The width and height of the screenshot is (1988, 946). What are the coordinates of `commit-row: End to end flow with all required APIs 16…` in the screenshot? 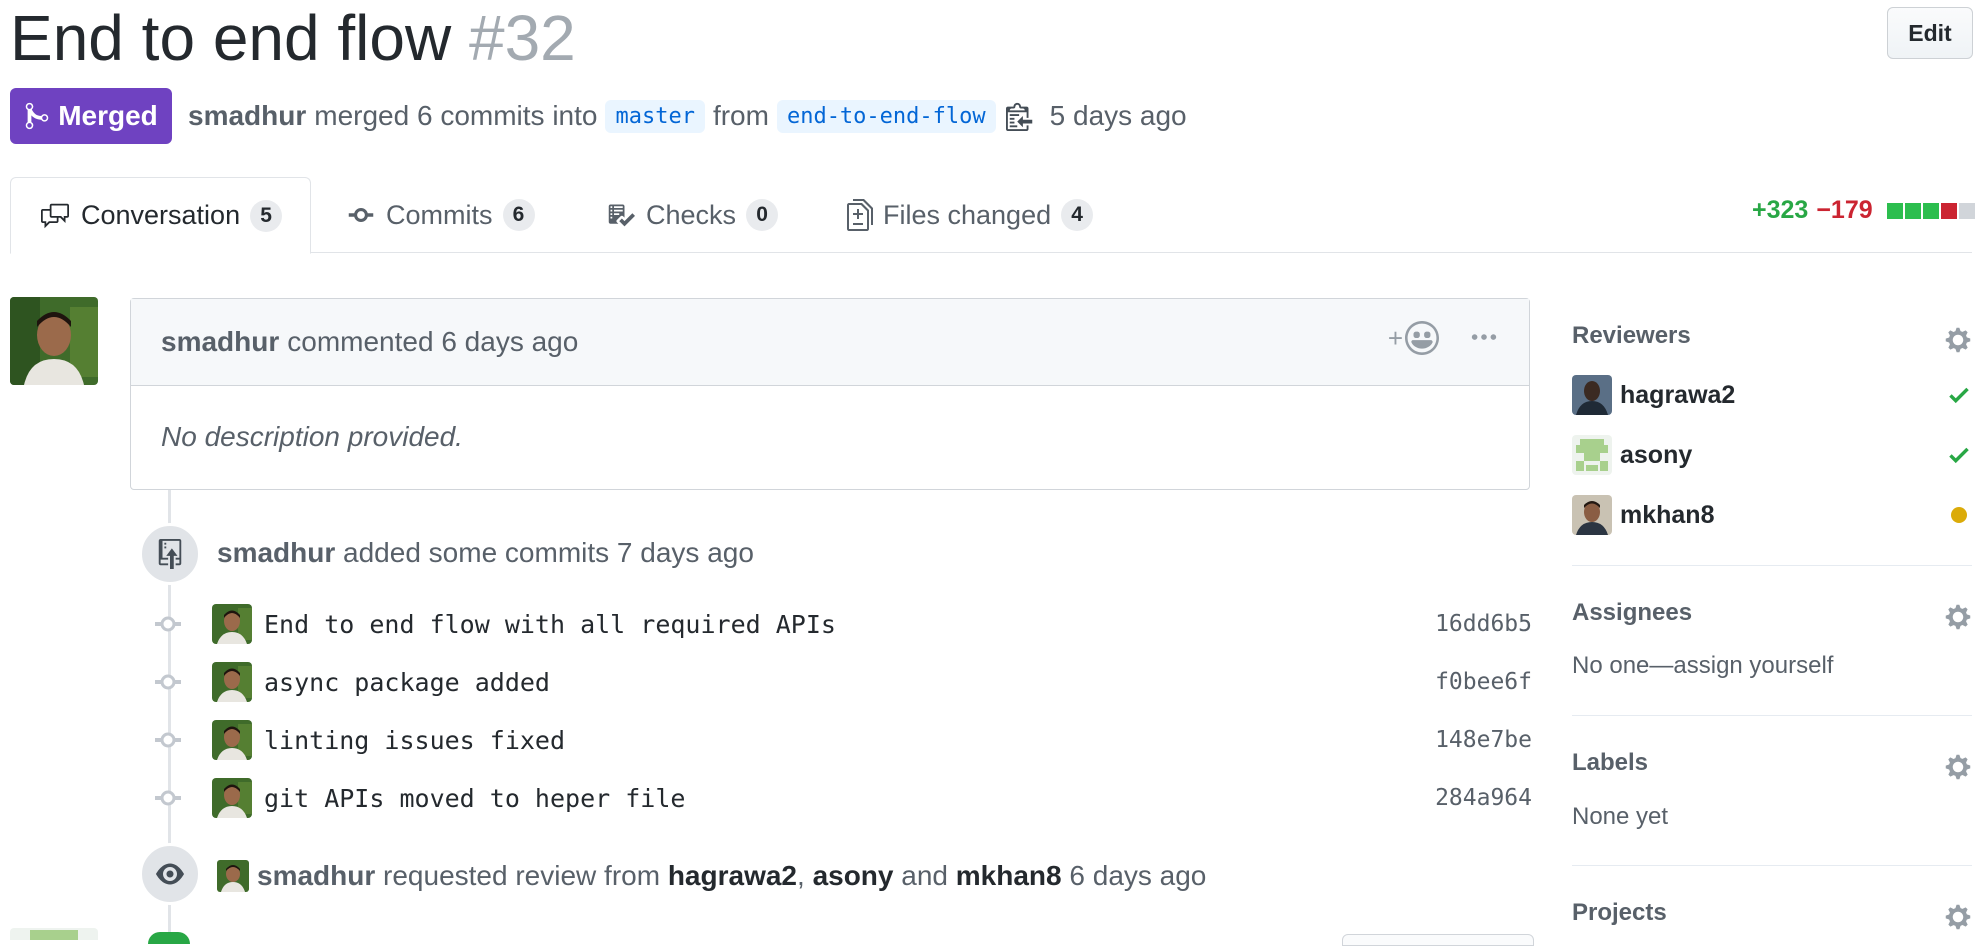 It's located at (841, 624).